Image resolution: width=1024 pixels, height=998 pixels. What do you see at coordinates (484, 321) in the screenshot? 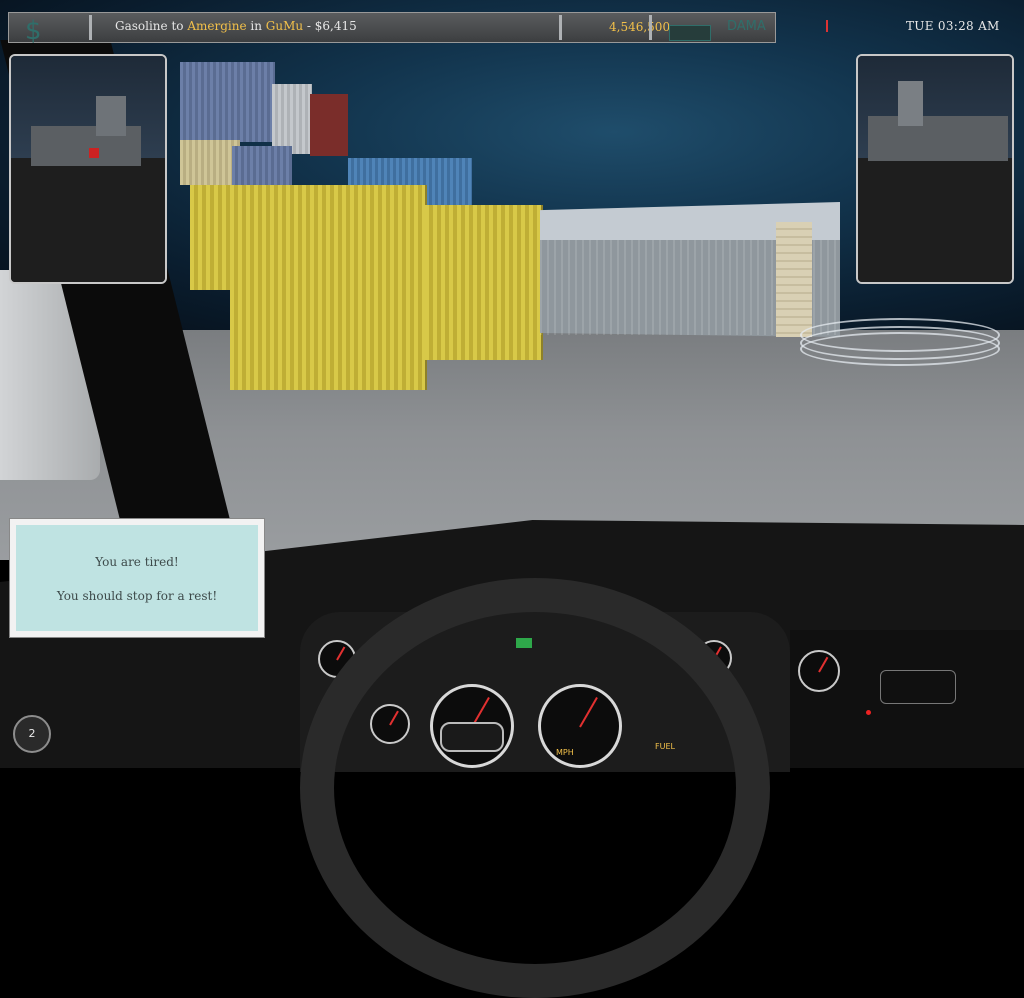
I see `container-yellow-lower-side` at bounding box center [484, 321].